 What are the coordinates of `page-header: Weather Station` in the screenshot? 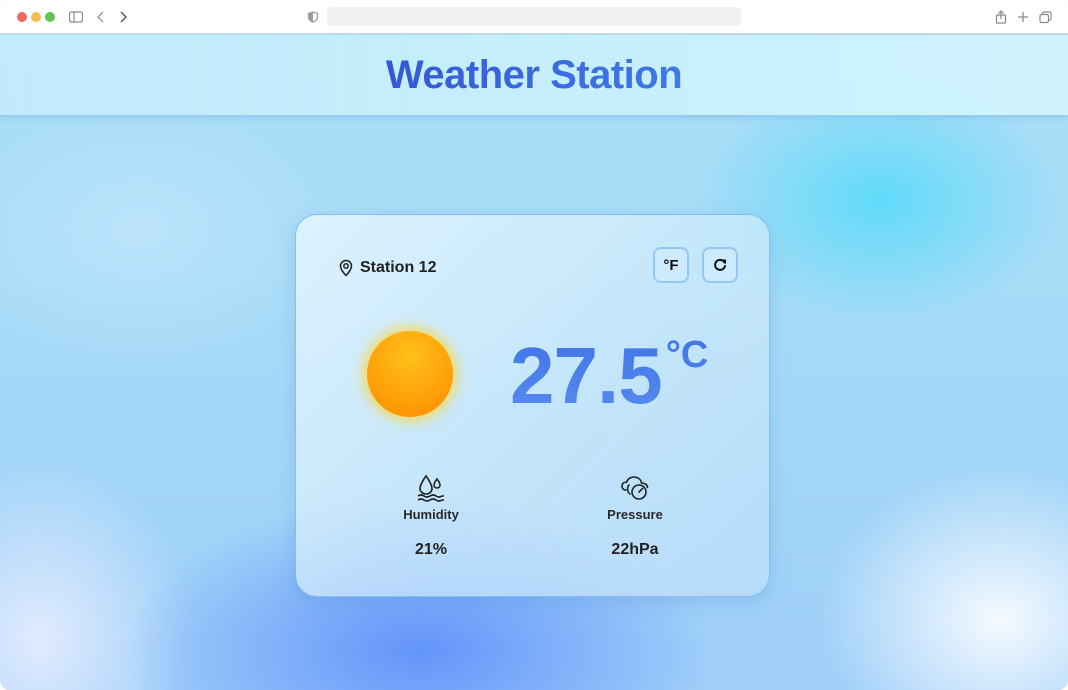 It's located at (534, 75).